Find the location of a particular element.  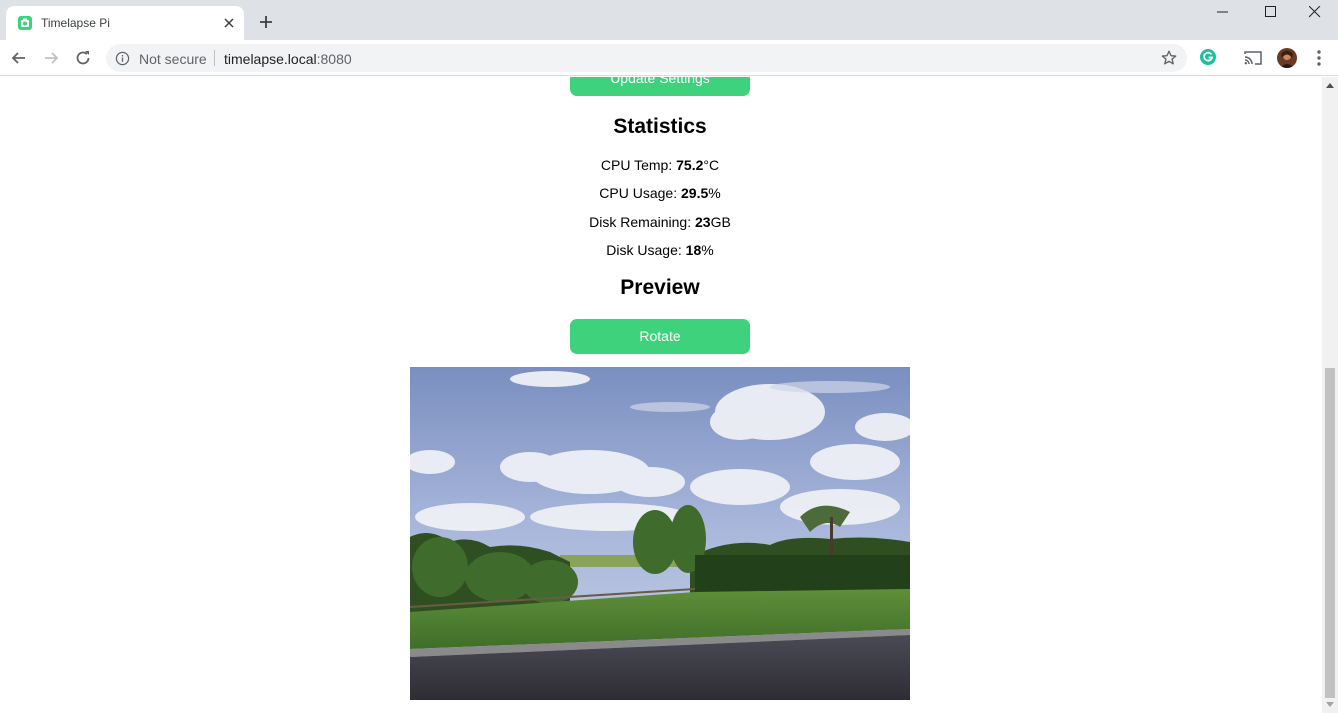

update-settings-button: Update Settings is located at coordinates (660, 86).